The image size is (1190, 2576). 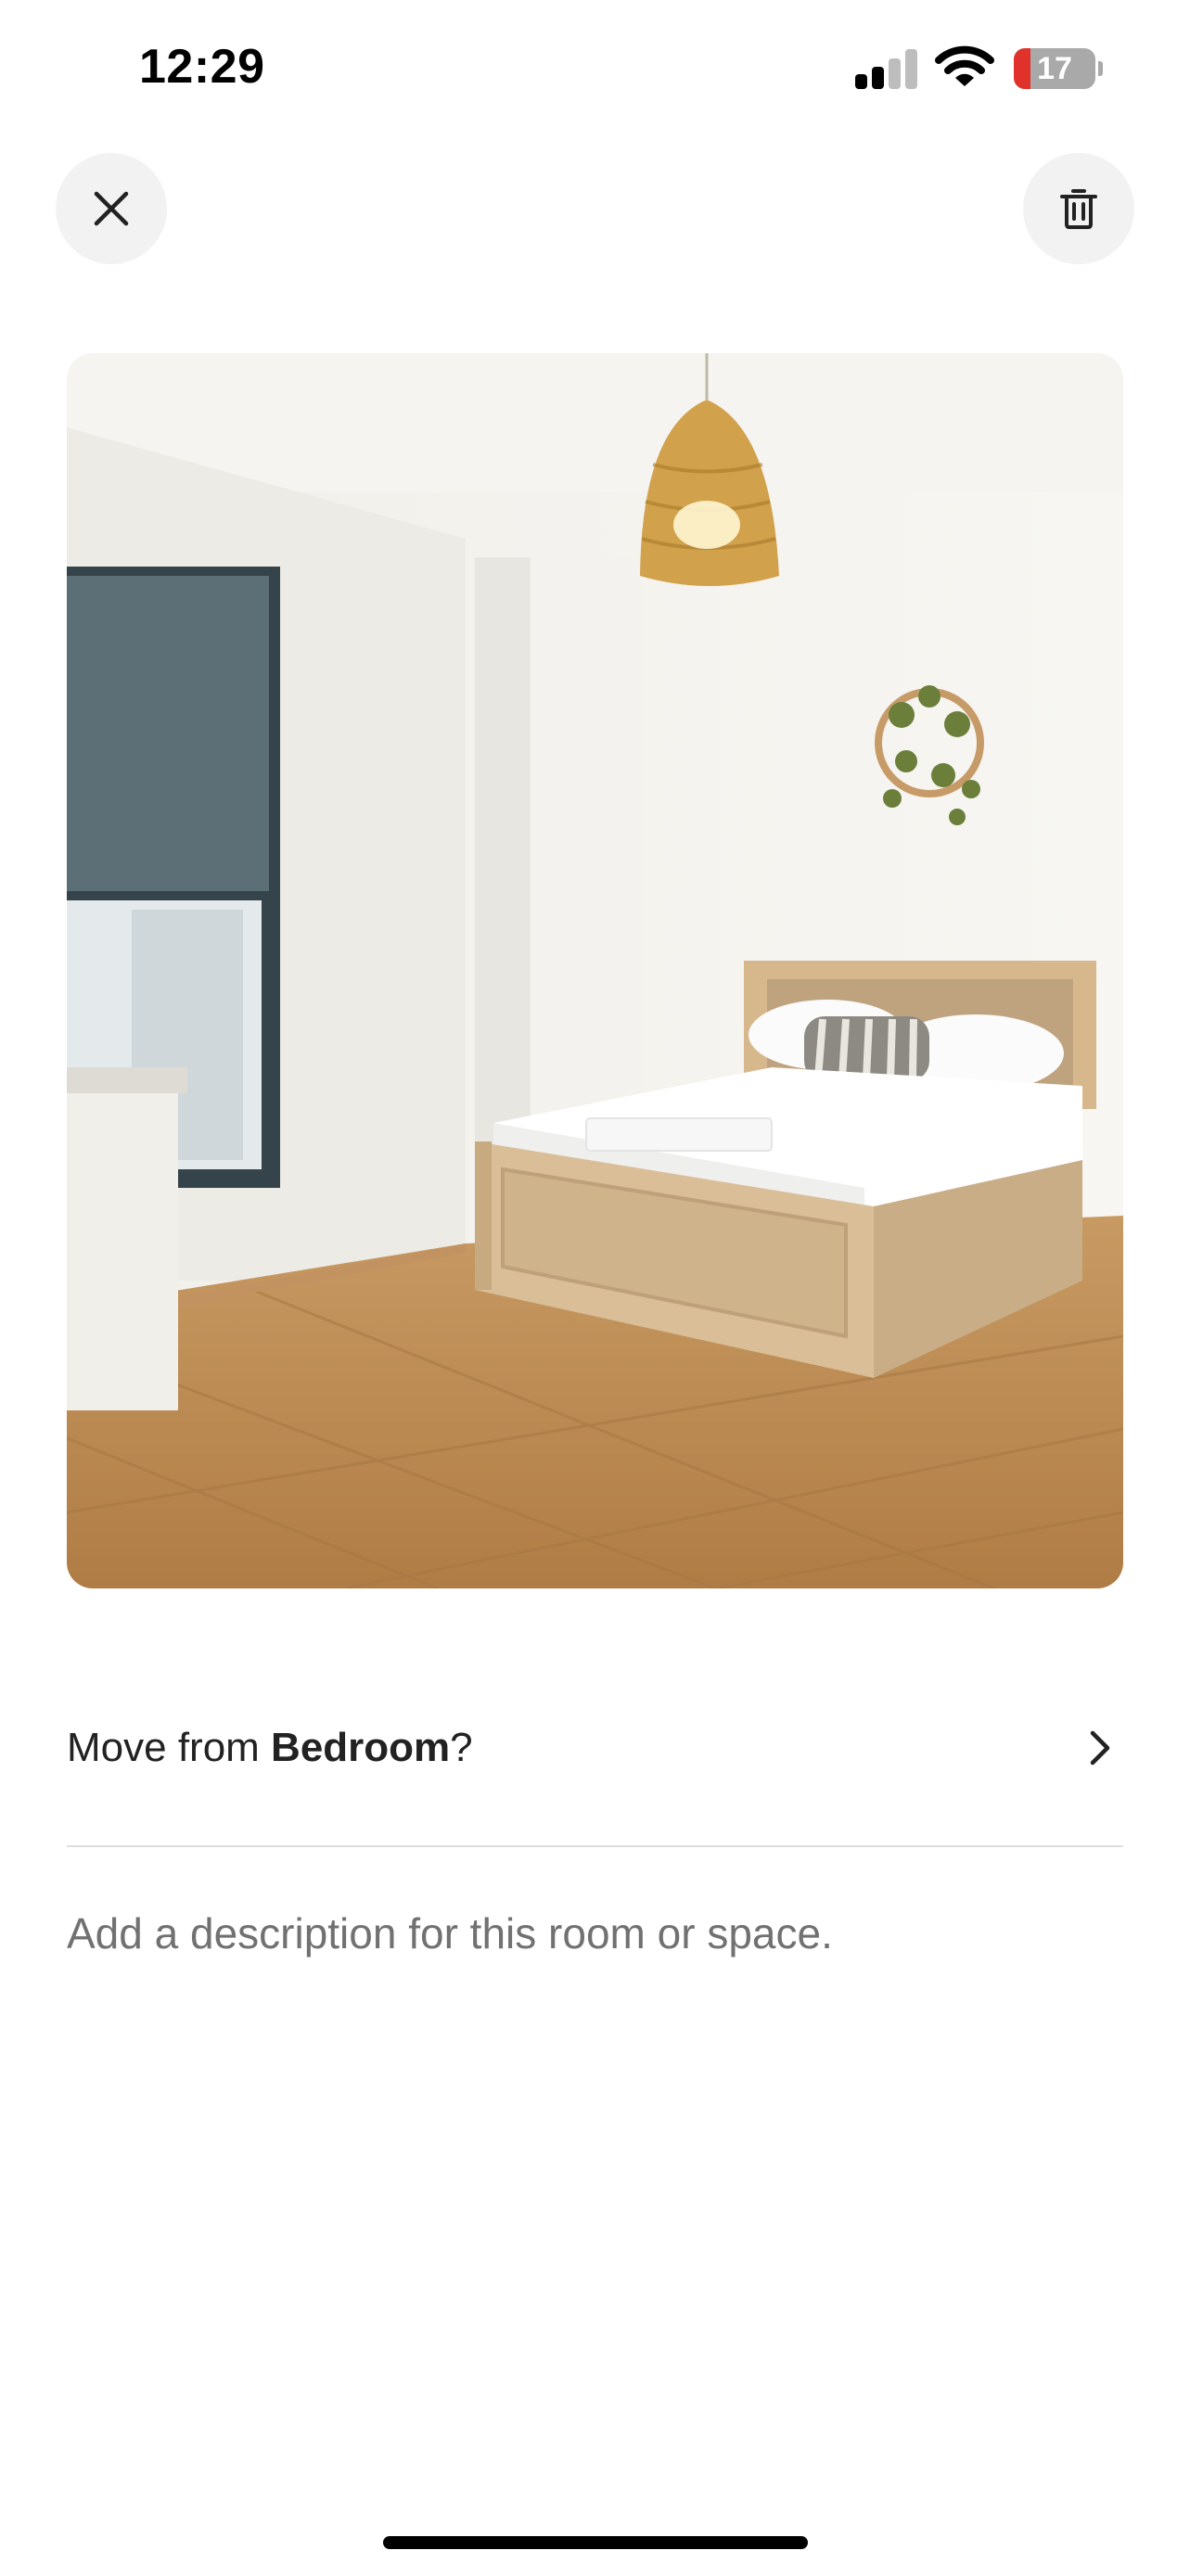 What do you see at coordinates (202, 67) in the screenshot?
I see `status-time: 12:29` at bounding box center [202, 67].